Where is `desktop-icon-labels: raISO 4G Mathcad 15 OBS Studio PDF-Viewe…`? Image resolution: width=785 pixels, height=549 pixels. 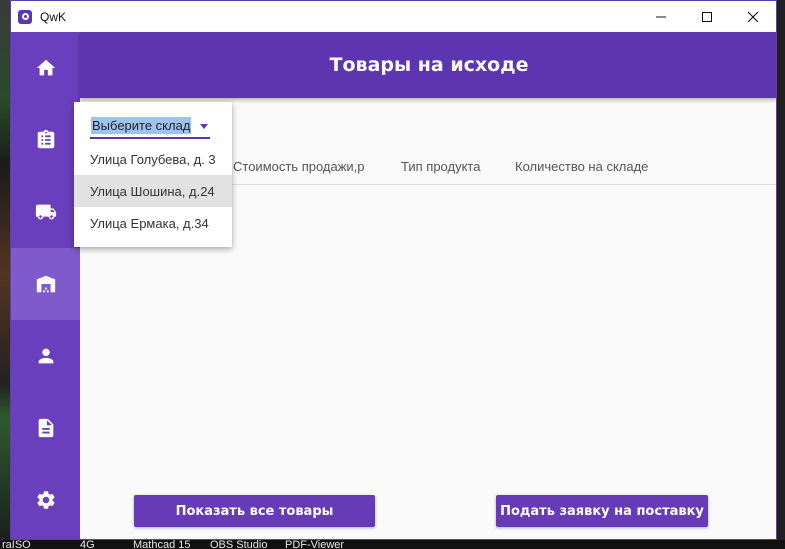
desktop-icon-labels: raISO 4G Mathcad 15 OBS Studio PDF-Viewe… is located at coordinates (392, 544).